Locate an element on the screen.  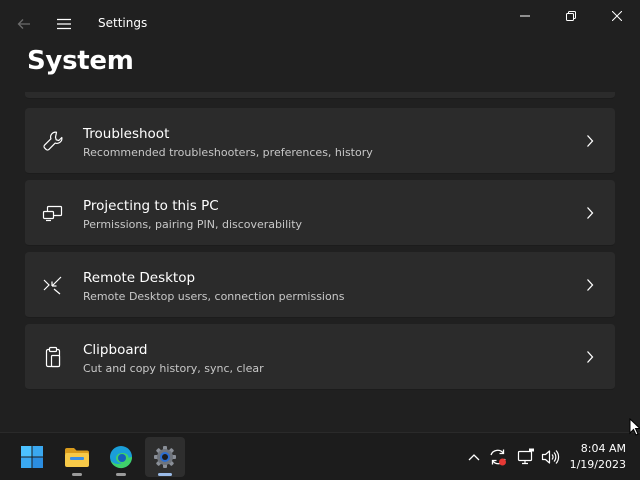
card-title: Projecting to this PC is located at coordinates (151, 206).